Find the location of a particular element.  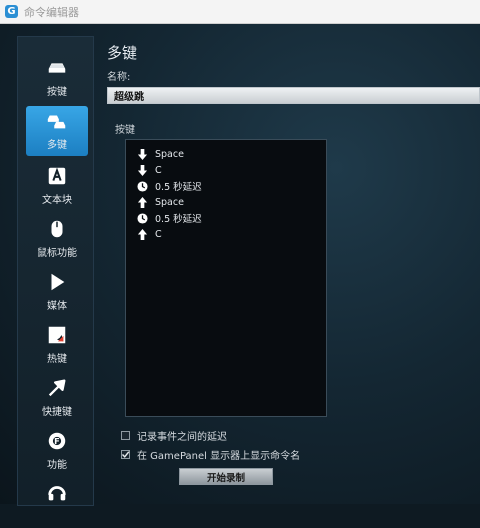

show-on-gamepanel-checkbox is located at coordinates (125, 454).